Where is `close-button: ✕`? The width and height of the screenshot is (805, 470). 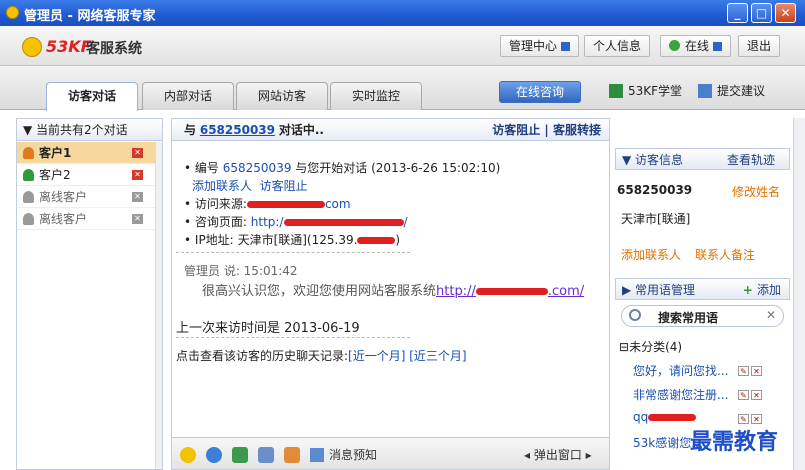
close-button: ✕ is located at coordinates (785, 13).